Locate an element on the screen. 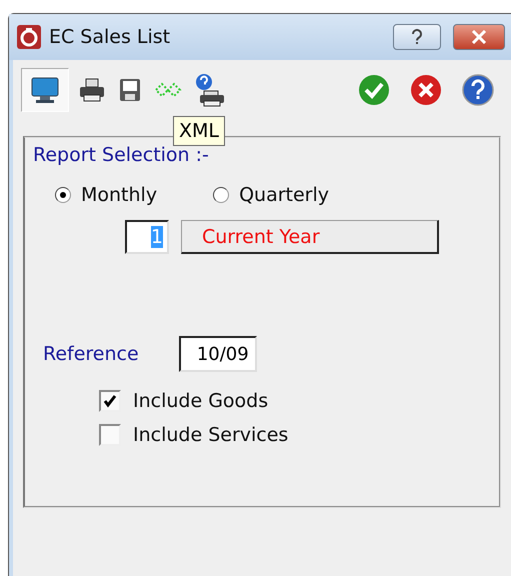  question-mark-icon is located at coordinates (417, 37).